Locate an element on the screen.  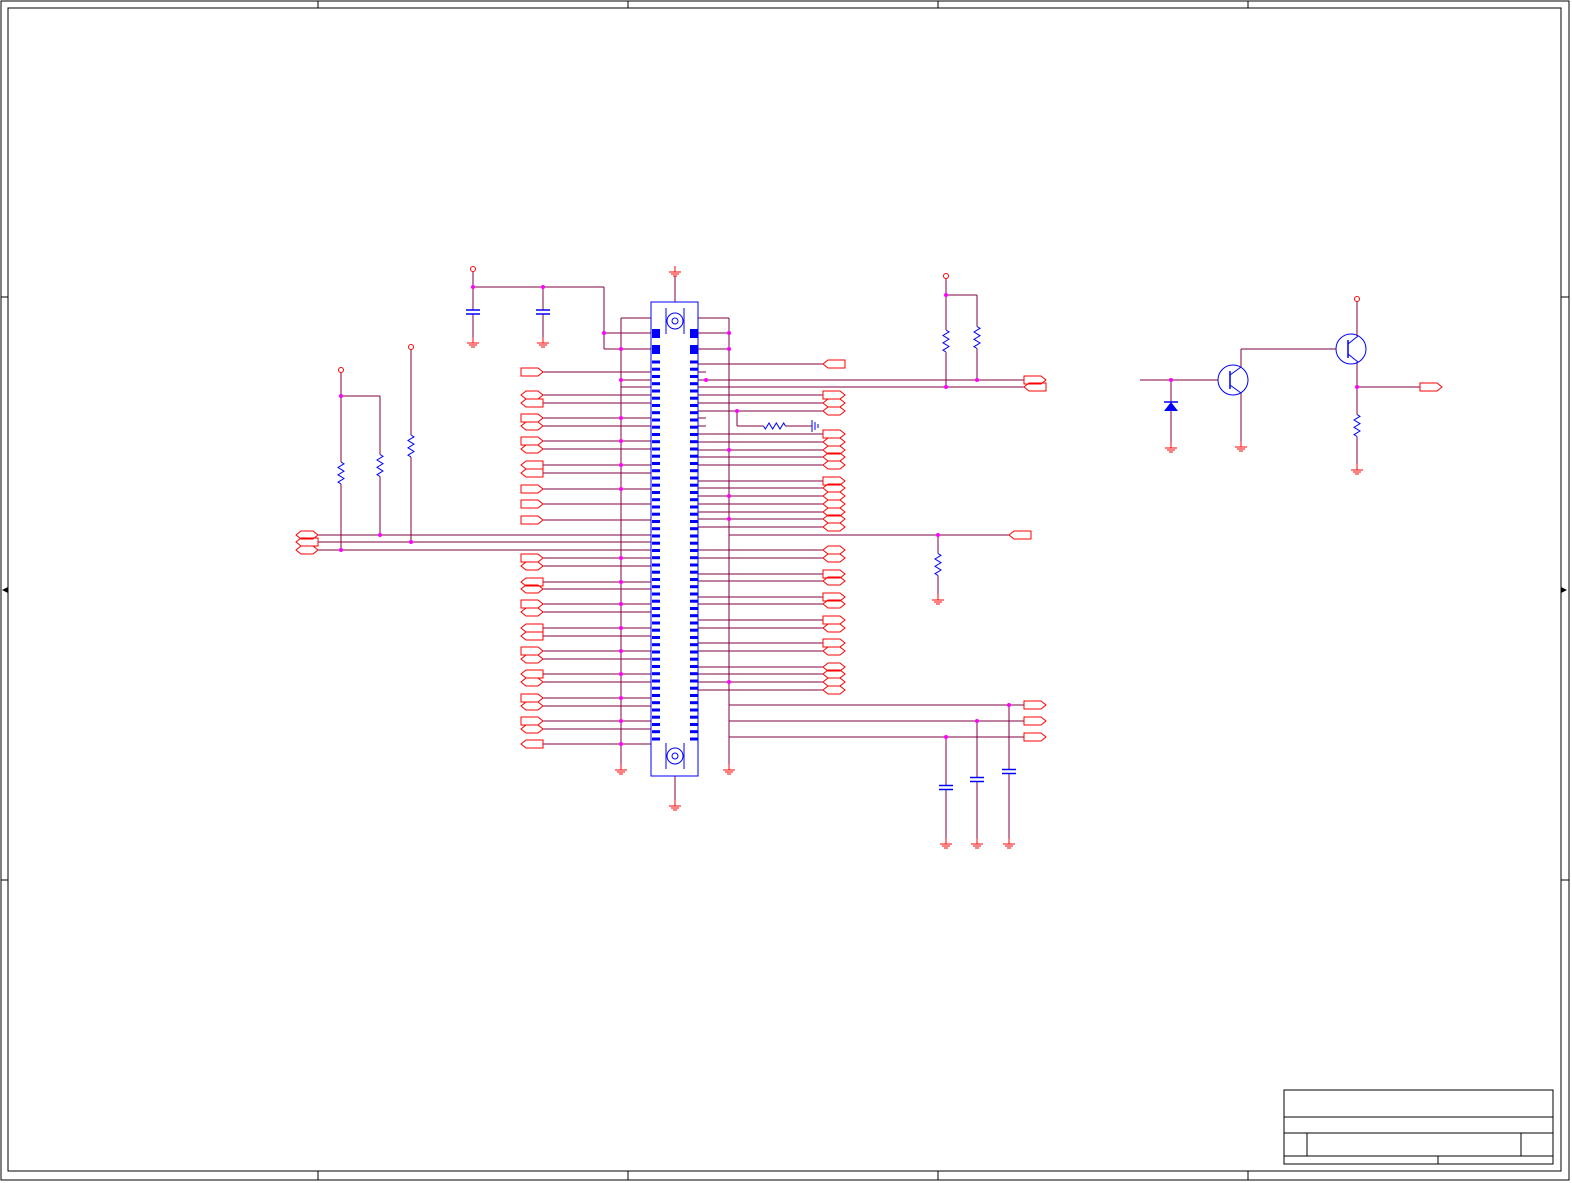
mounting-hole-icon is located at coordinates (675, 756).